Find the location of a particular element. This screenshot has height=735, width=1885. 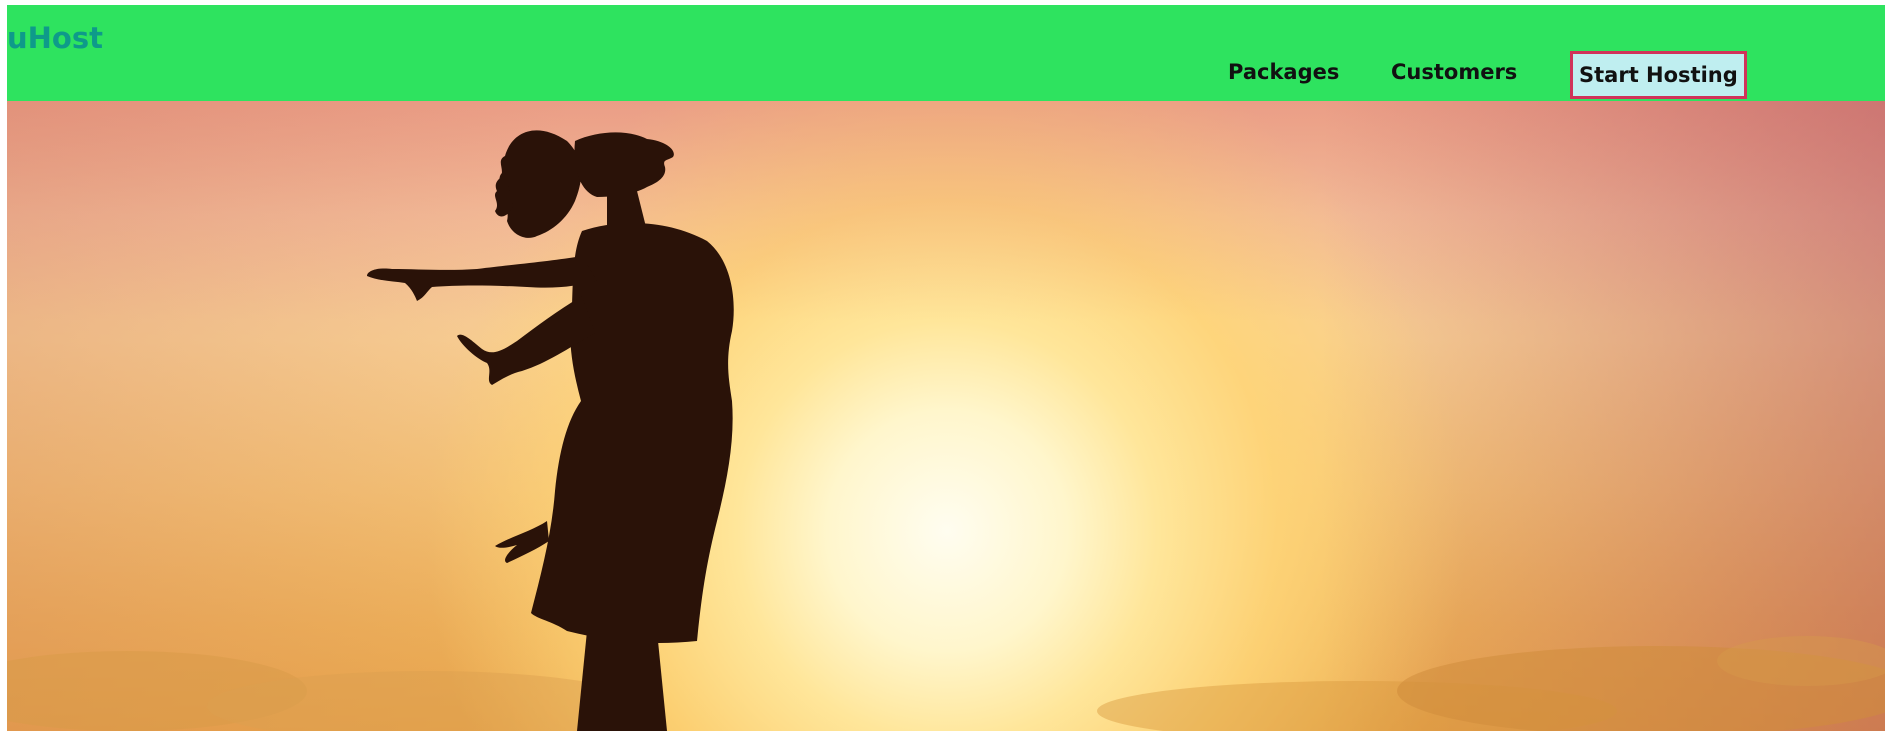

nav-item-customers: Customers is located at coordinates (1454, 72).